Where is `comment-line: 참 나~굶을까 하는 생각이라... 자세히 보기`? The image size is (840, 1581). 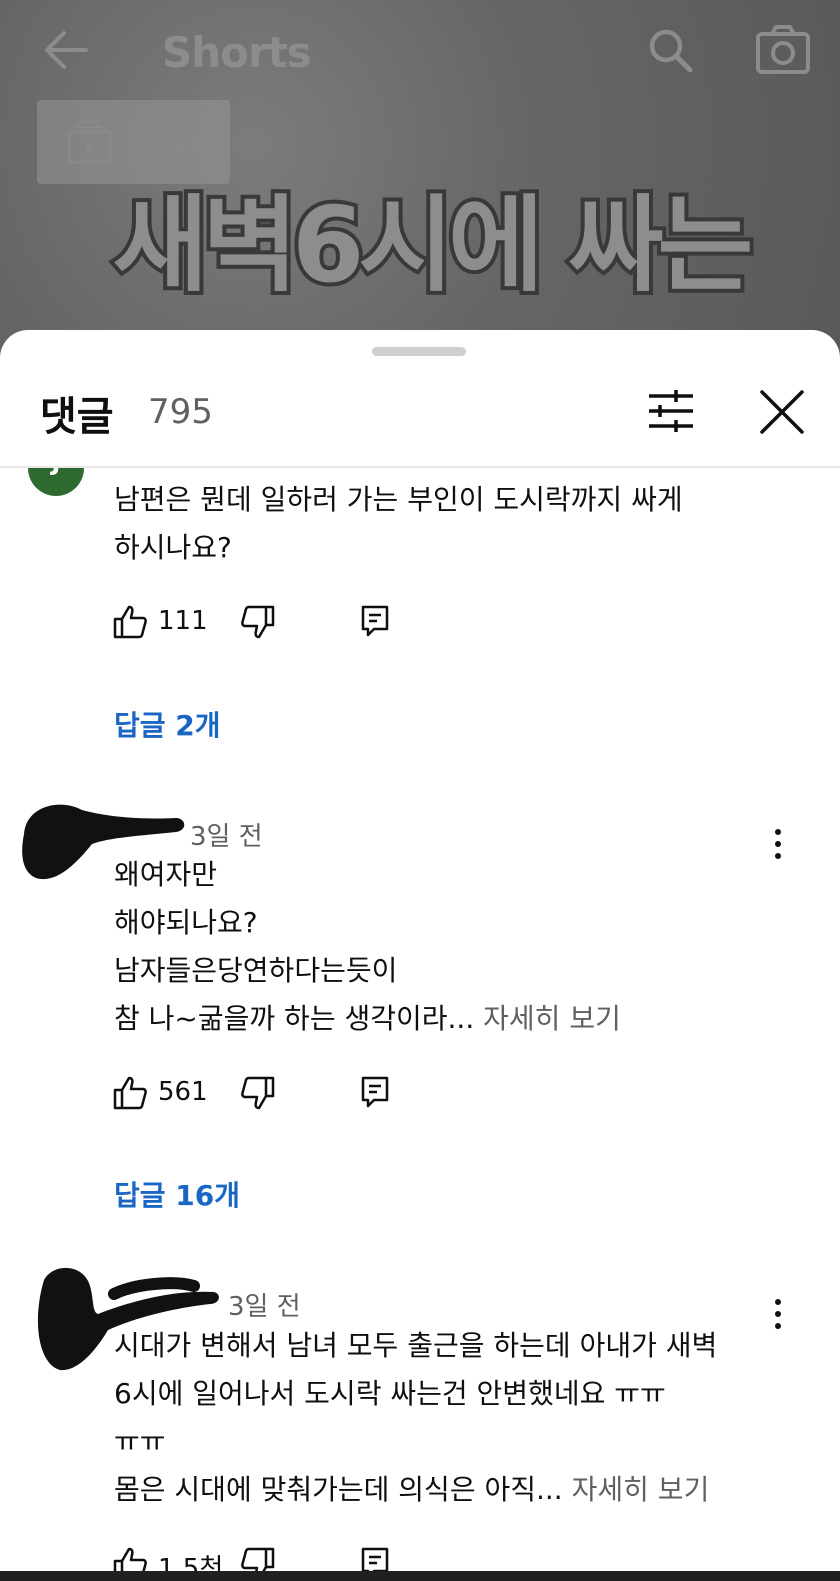 comment-line: 참 나~굶을까 하는 생각이라... 자세히 보기 is located at coordinates (367, 1019).